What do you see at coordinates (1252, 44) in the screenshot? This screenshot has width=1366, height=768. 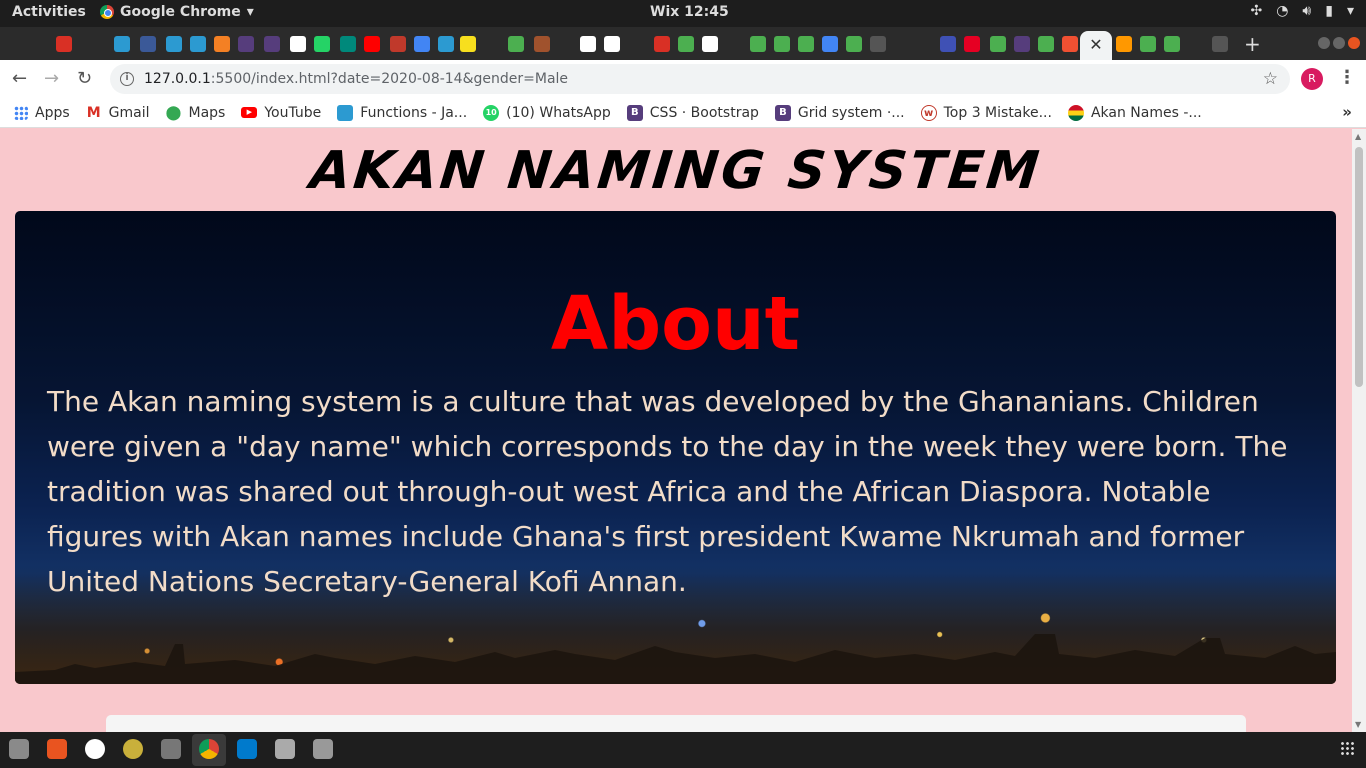 I see `new-tab-button: +` at bounding box center [1252, 44].